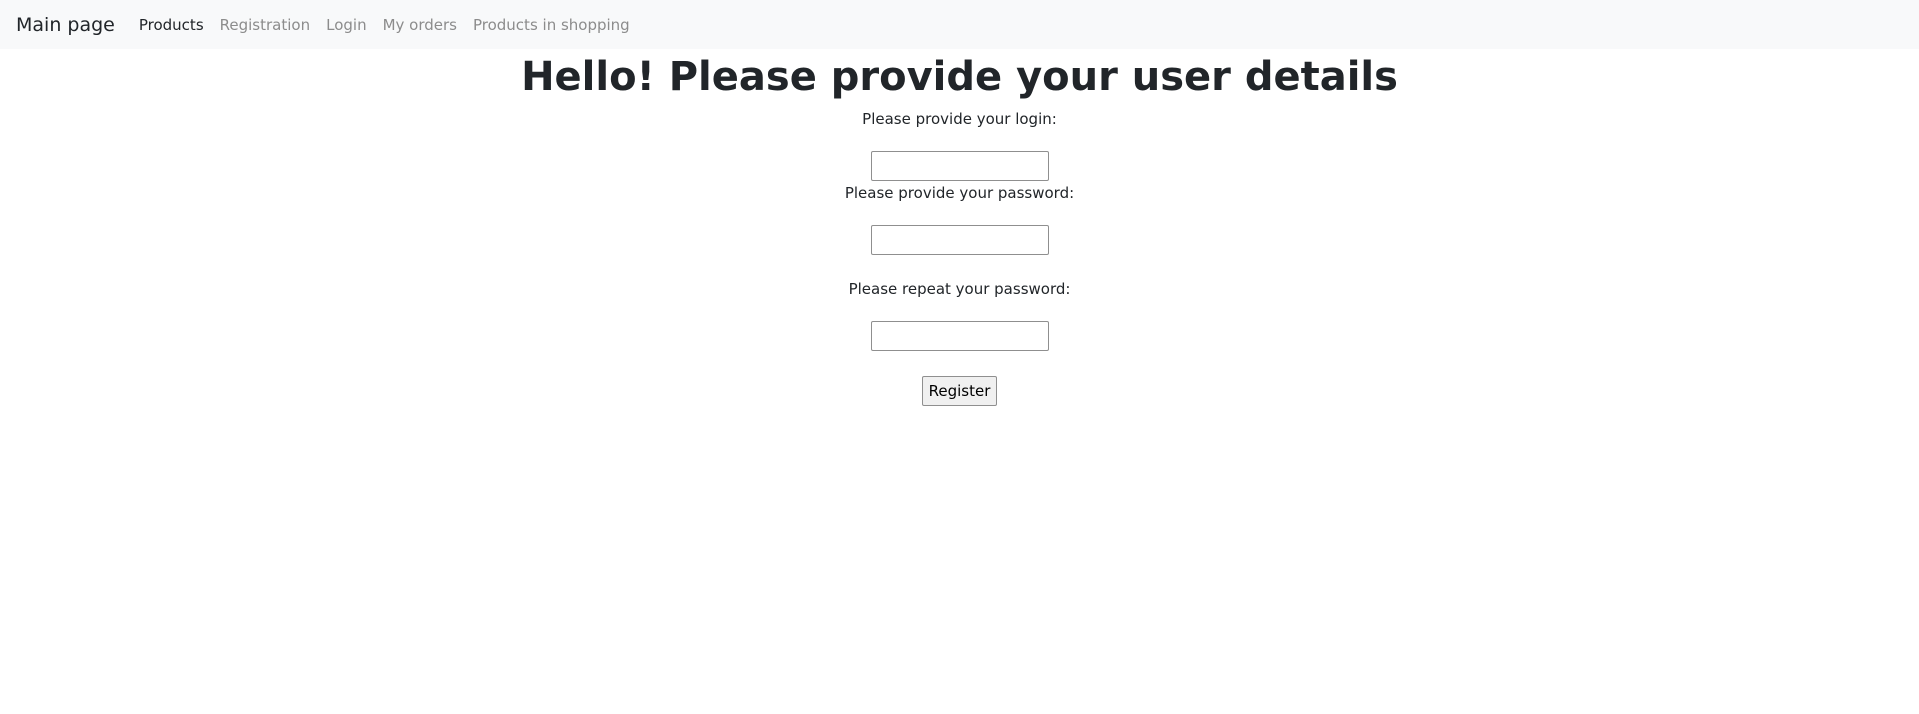 Image resolution: width=1919 pixels, height=714 pixels. I want to click on login-input, so click(959, 166).